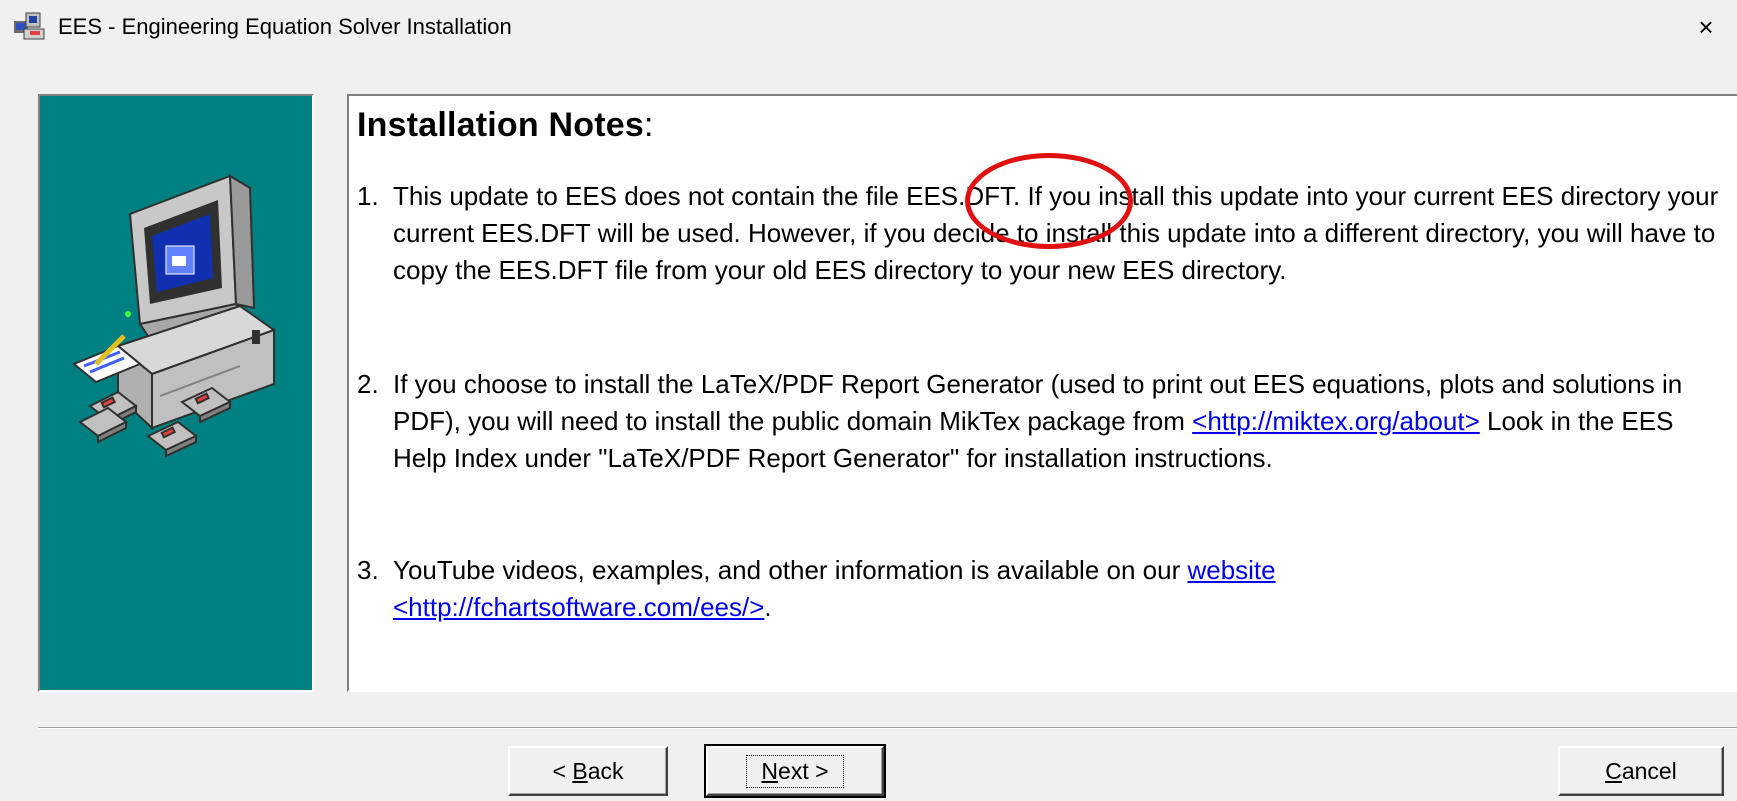 The image size is (1737, 801). I want to click on next-button-label: Next >, so click(795, 771).